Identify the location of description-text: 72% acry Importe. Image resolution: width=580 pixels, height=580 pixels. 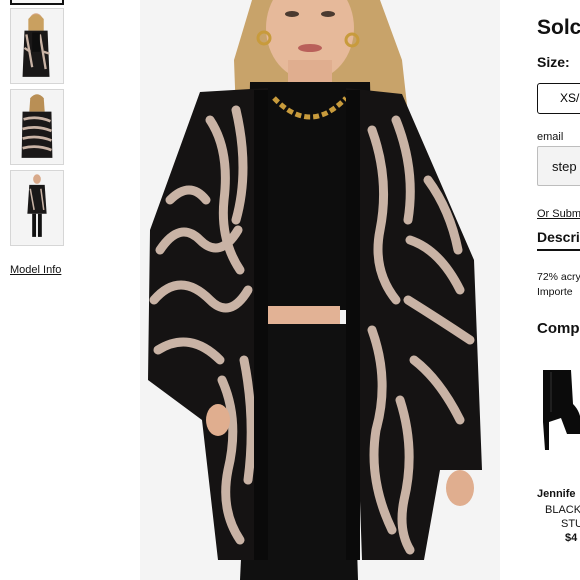
(558, 285).